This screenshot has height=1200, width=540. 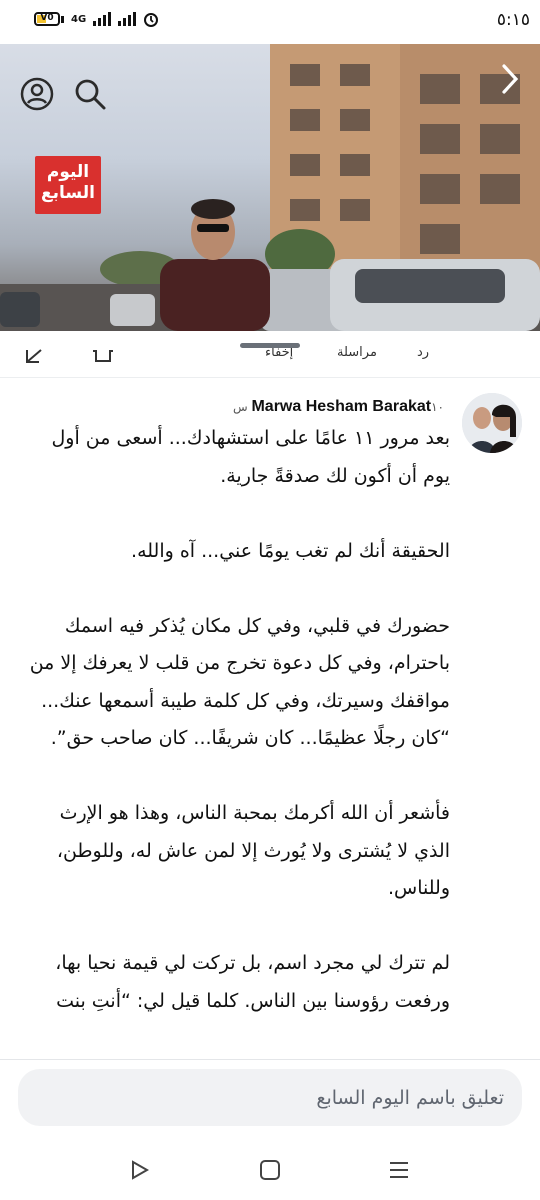 I want to click on comment-header: Marwa Hesham Barakat١٠ س, so click(x=300, y=407).